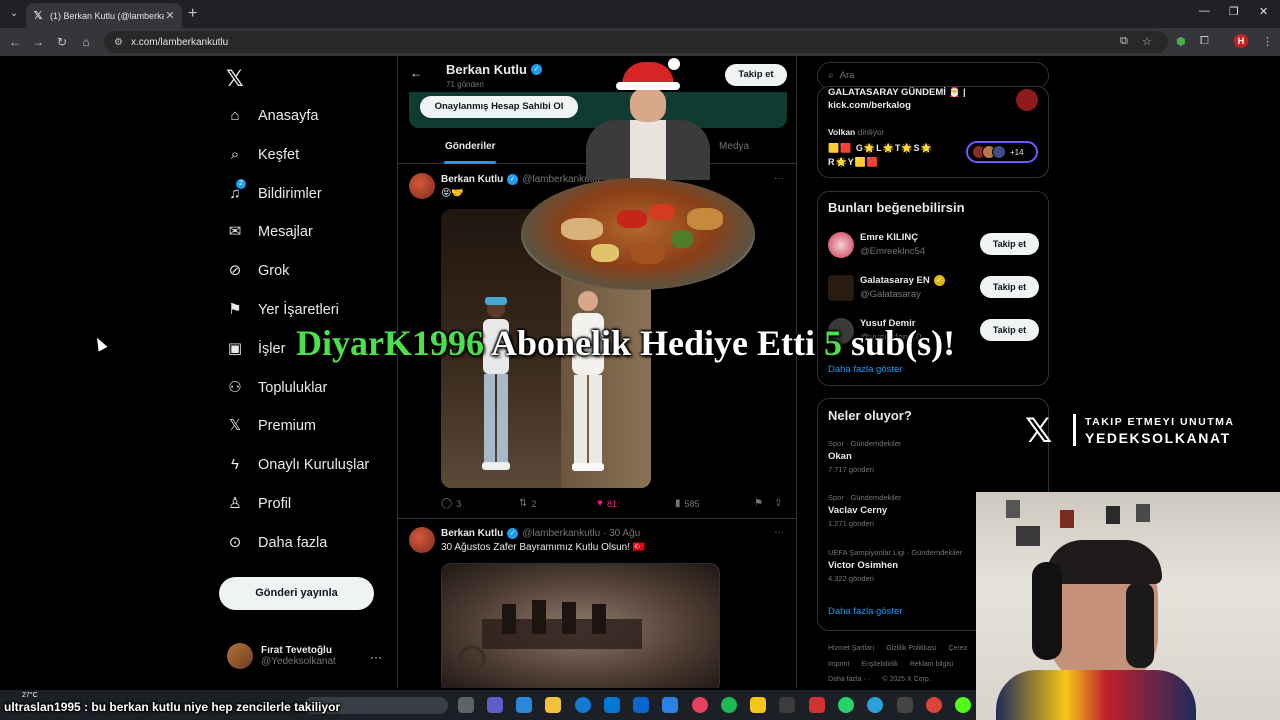 The image size is (1280, 720). I want to click on home-browser-icon: ⌂, so click(86, 42).